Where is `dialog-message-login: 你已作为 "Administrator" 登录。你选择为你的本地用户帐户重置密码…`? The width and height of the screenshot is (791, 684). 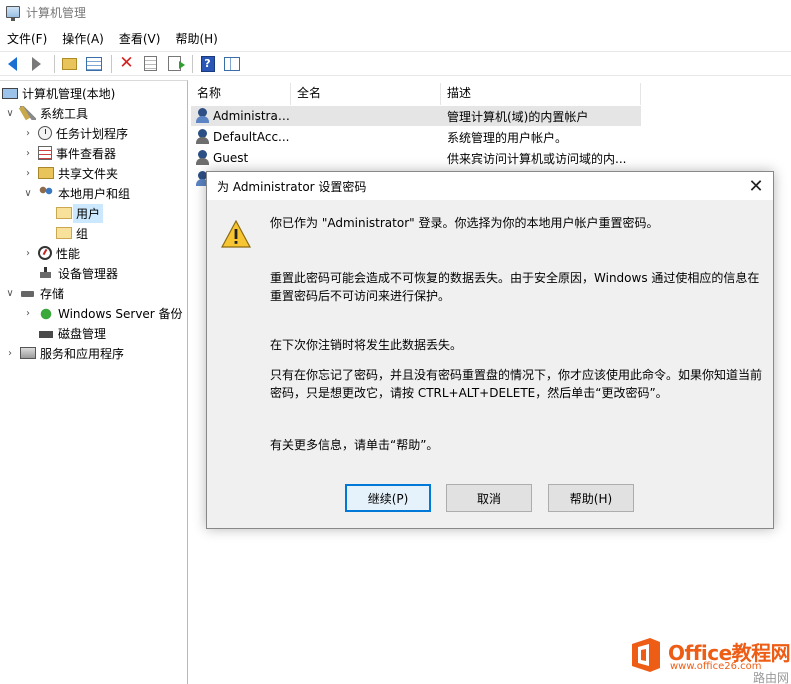
dialog-message-login: 你已作为 "Administrator" 登录。你选择为你的本地用户帐户重置密码… is located at coordinates (464, 223).